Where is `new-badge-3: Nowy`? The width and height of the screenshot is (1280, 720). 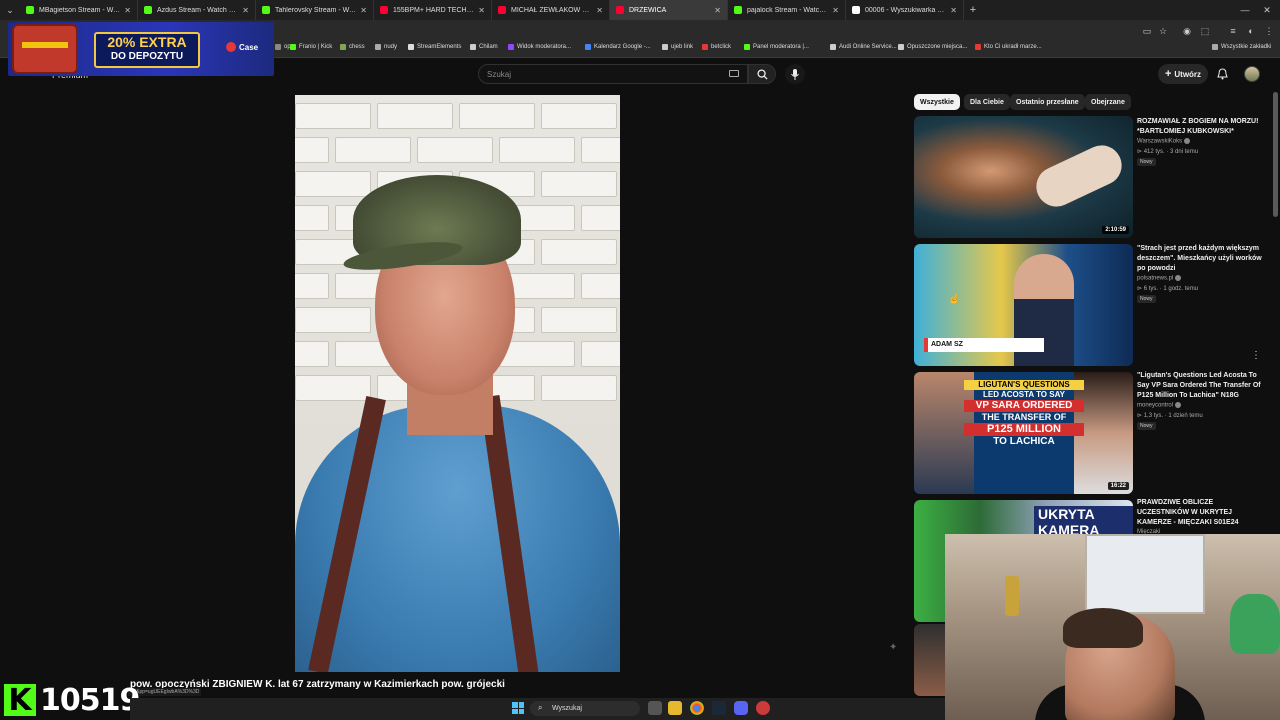
new-badge-3: Nowy is located at coordinates (1146, 426).